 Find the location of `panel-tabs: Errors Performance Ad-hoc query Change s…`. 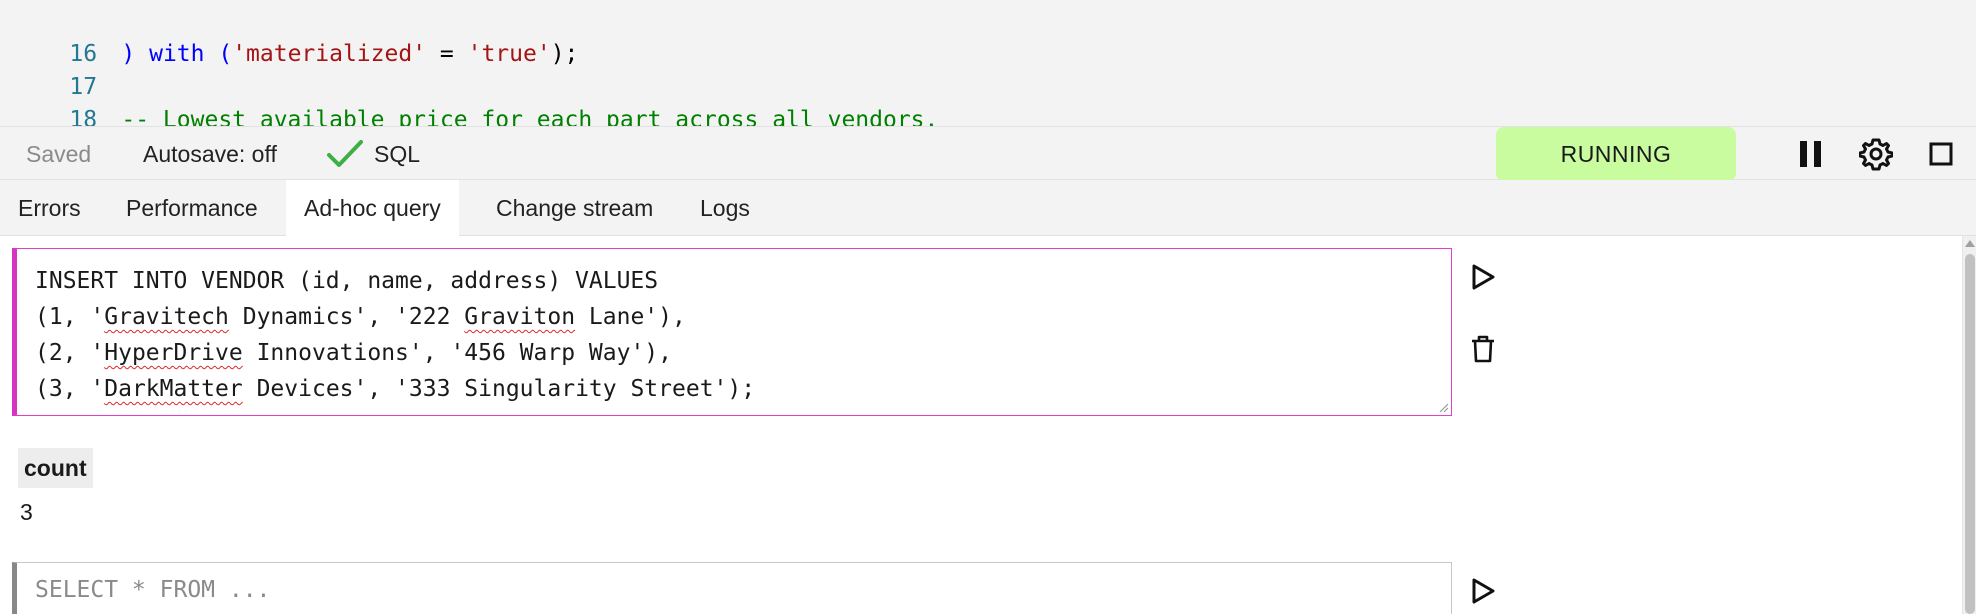

panel-tabs: Errors Performance Ad-hoc query Change s… is located at coordinates (988, 208).